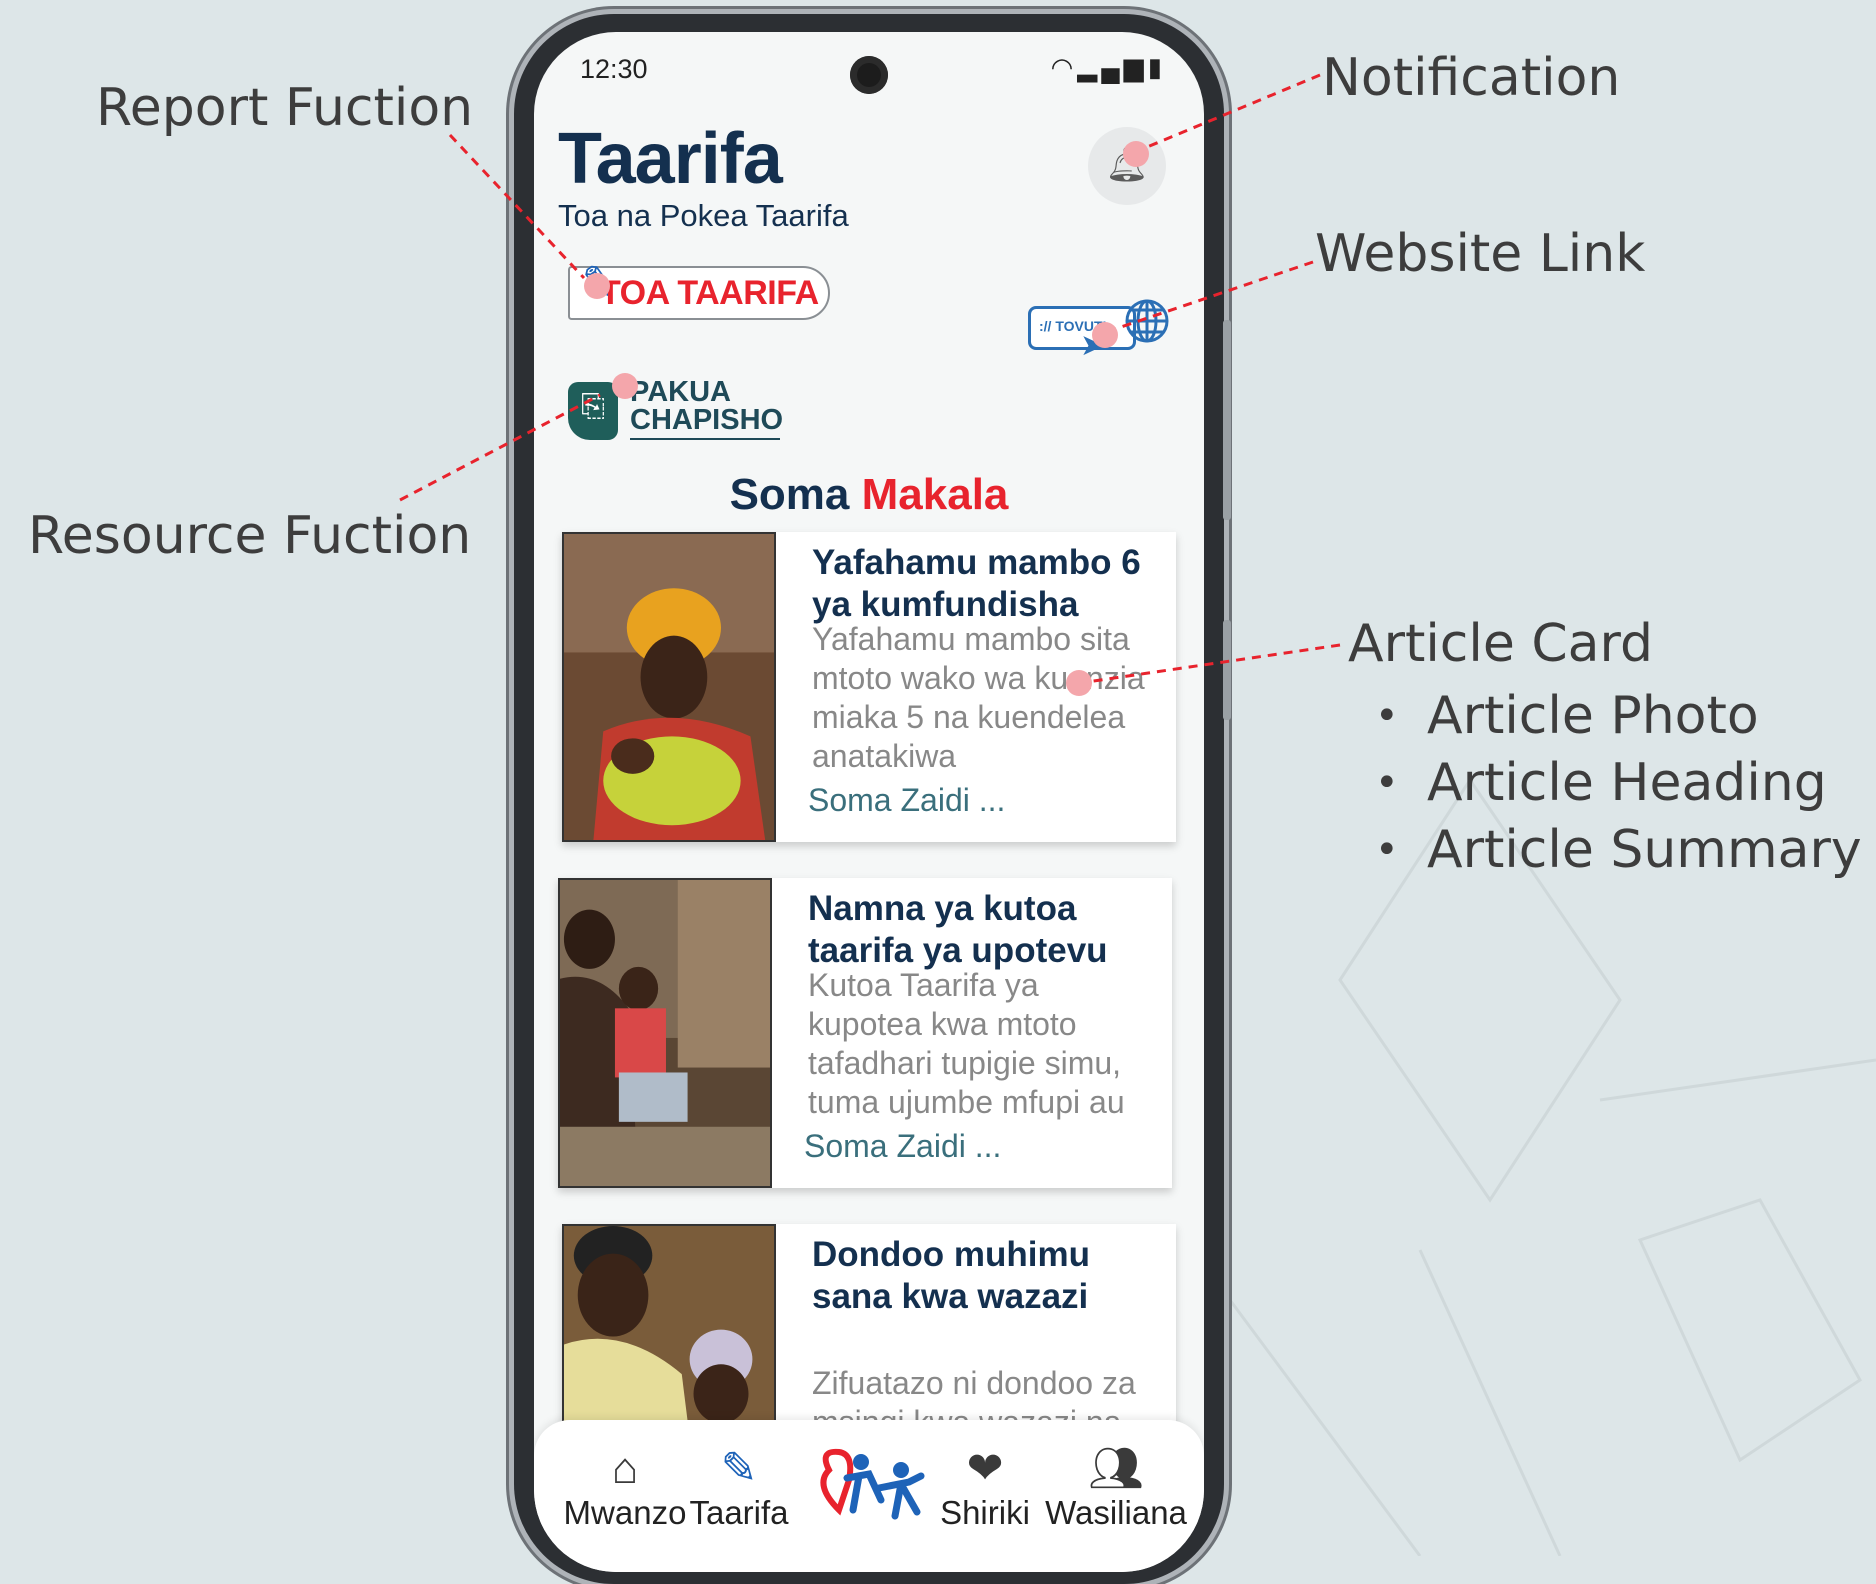 This screenshot has height=1584, width=1876. Describe the element at coordinates (625, 1512) in the screenshot. I see `nav-label: Mwanzo` at that location.